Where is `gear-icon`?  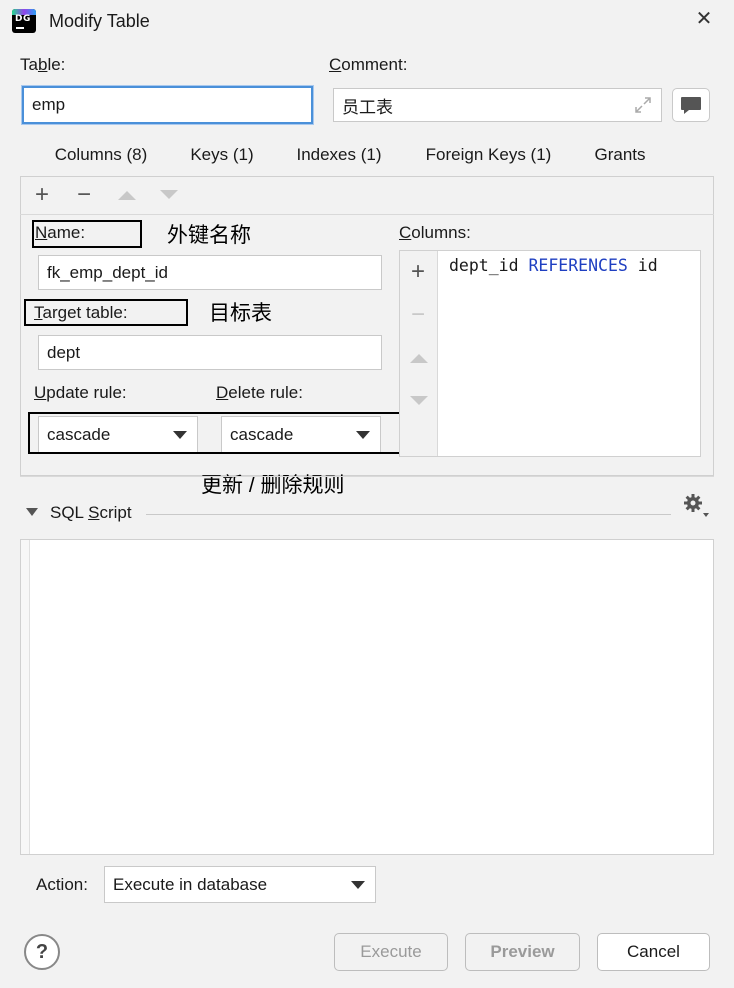
gear-icon is located at coordinates (696, 506).